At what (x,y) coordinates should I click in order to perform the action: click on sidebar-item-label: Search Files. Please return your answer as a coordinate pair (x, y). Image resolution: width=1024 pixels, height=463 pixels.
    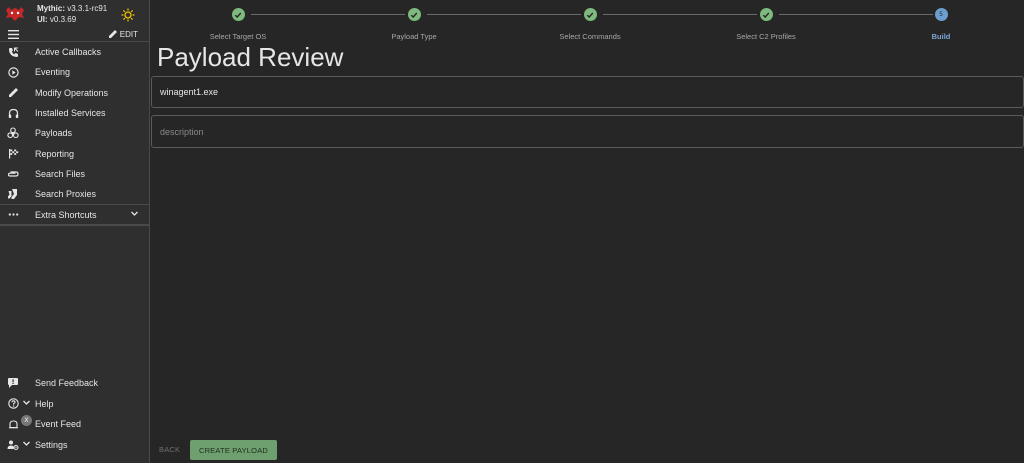
    Looking at the image, I should click on (60, 173).